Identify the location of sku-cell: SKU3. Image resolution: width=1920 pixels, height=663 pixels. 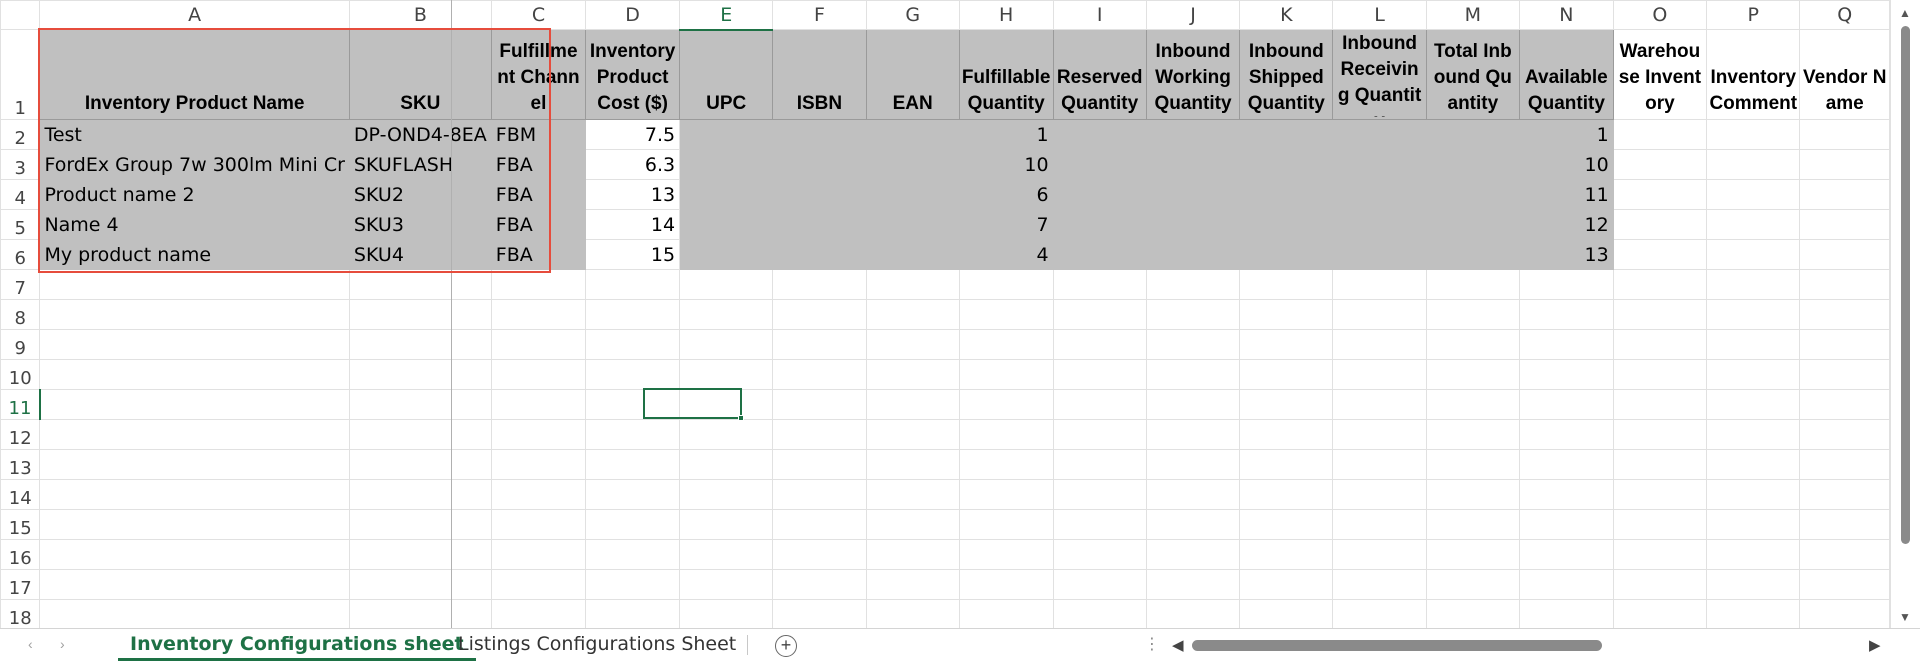
(420, 224).